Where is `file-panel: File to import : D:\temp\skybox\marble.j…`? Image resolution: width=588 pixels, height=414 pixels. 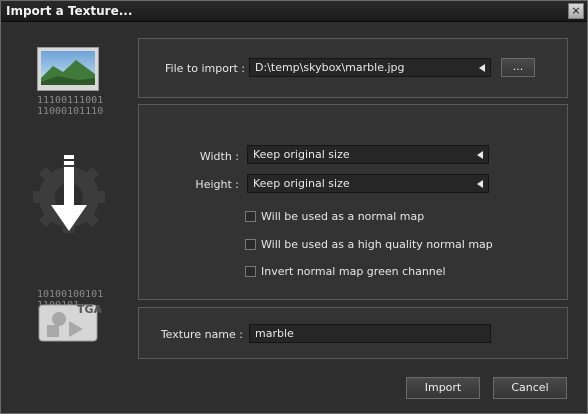
file-panel: File to import : D:\temp\skybox\marble.j… is located at coordinates (353, 68).